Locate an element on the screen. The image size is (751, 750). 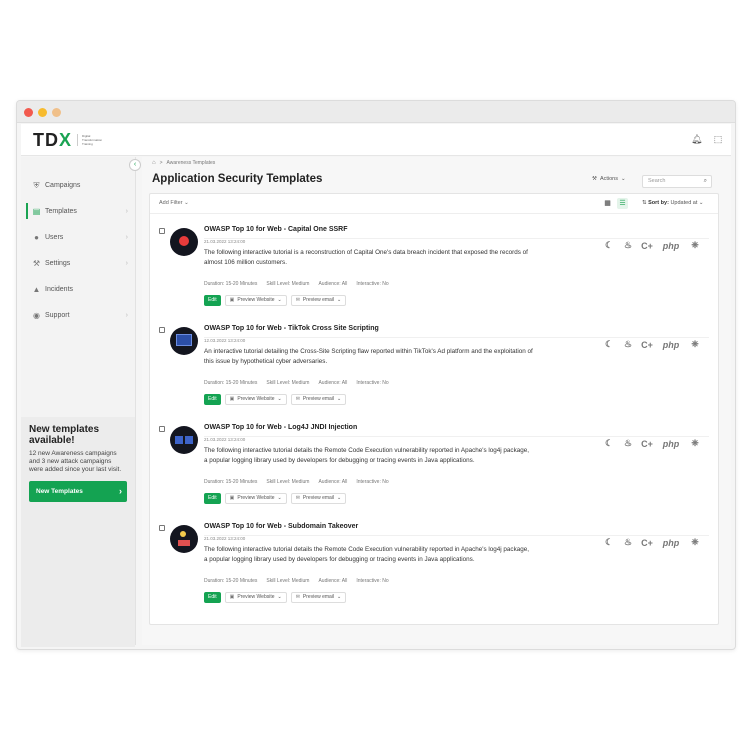
actions-dropdown: ⚒ Actions ⌄ is located at coordinates (609, 179).